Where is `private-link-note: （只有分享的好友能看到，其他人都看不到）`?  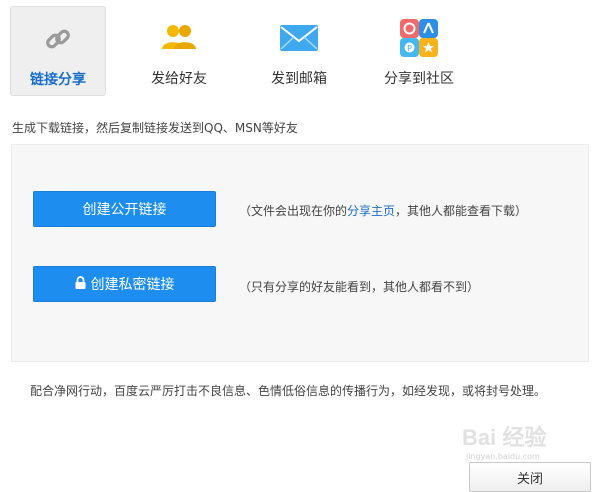 private-link-note: （只有分享的好友能看到，其他人都看不到） is located at coordinates (359, 287).